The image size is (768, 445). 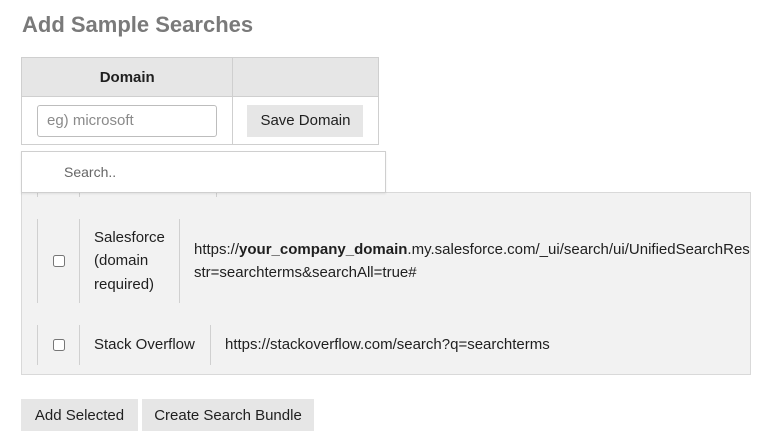 What do you see at coordinates (127, 77) in the screenshot?
I see `domain-column-header: Domain` at bounding box center [127, 77].